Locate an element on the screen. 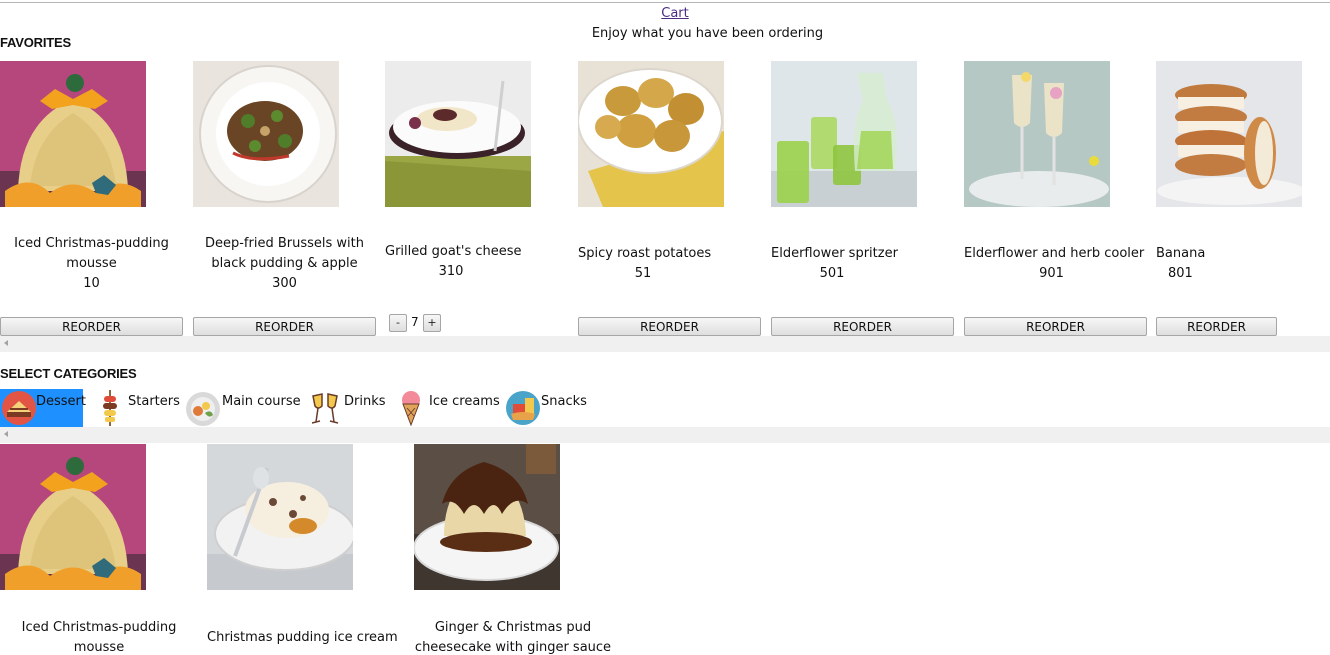  favorite-name: Spicy roast potatoes is located at coordinates (645, 253).